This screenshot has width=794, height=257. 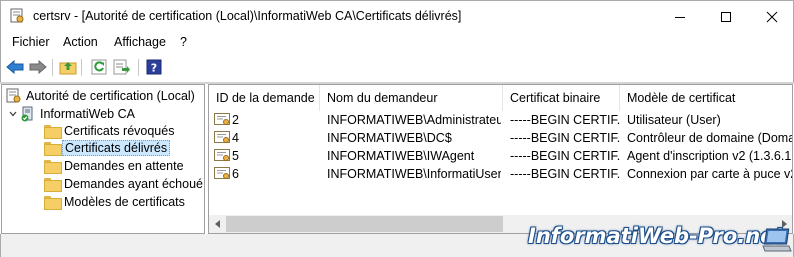 I want to click on forward-button, so click(x=38, y=67).